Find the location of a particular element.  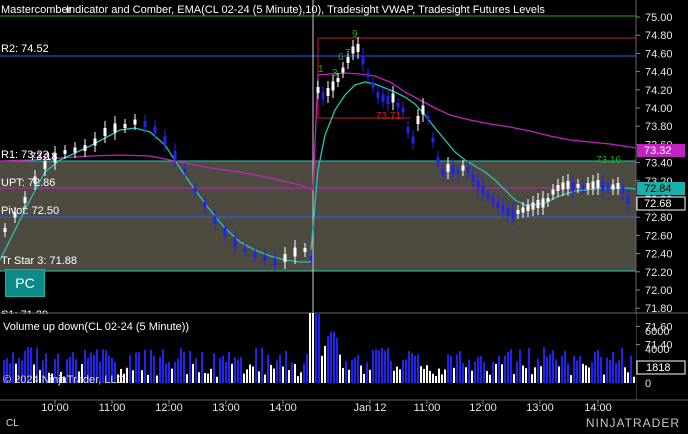

pc-button: PC is located at coordinates (25, 283).